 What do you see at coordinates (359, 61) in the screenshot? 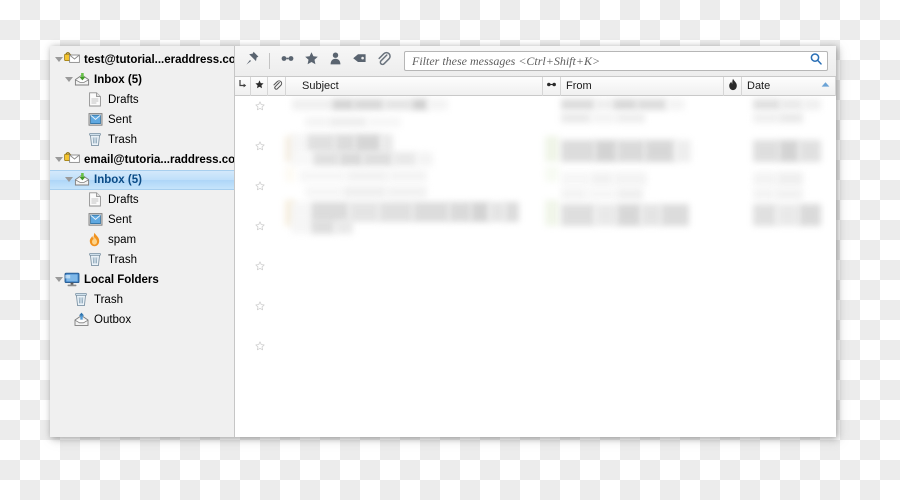
I see `quick-filter-tags-button` at bounding box center [359, 61].